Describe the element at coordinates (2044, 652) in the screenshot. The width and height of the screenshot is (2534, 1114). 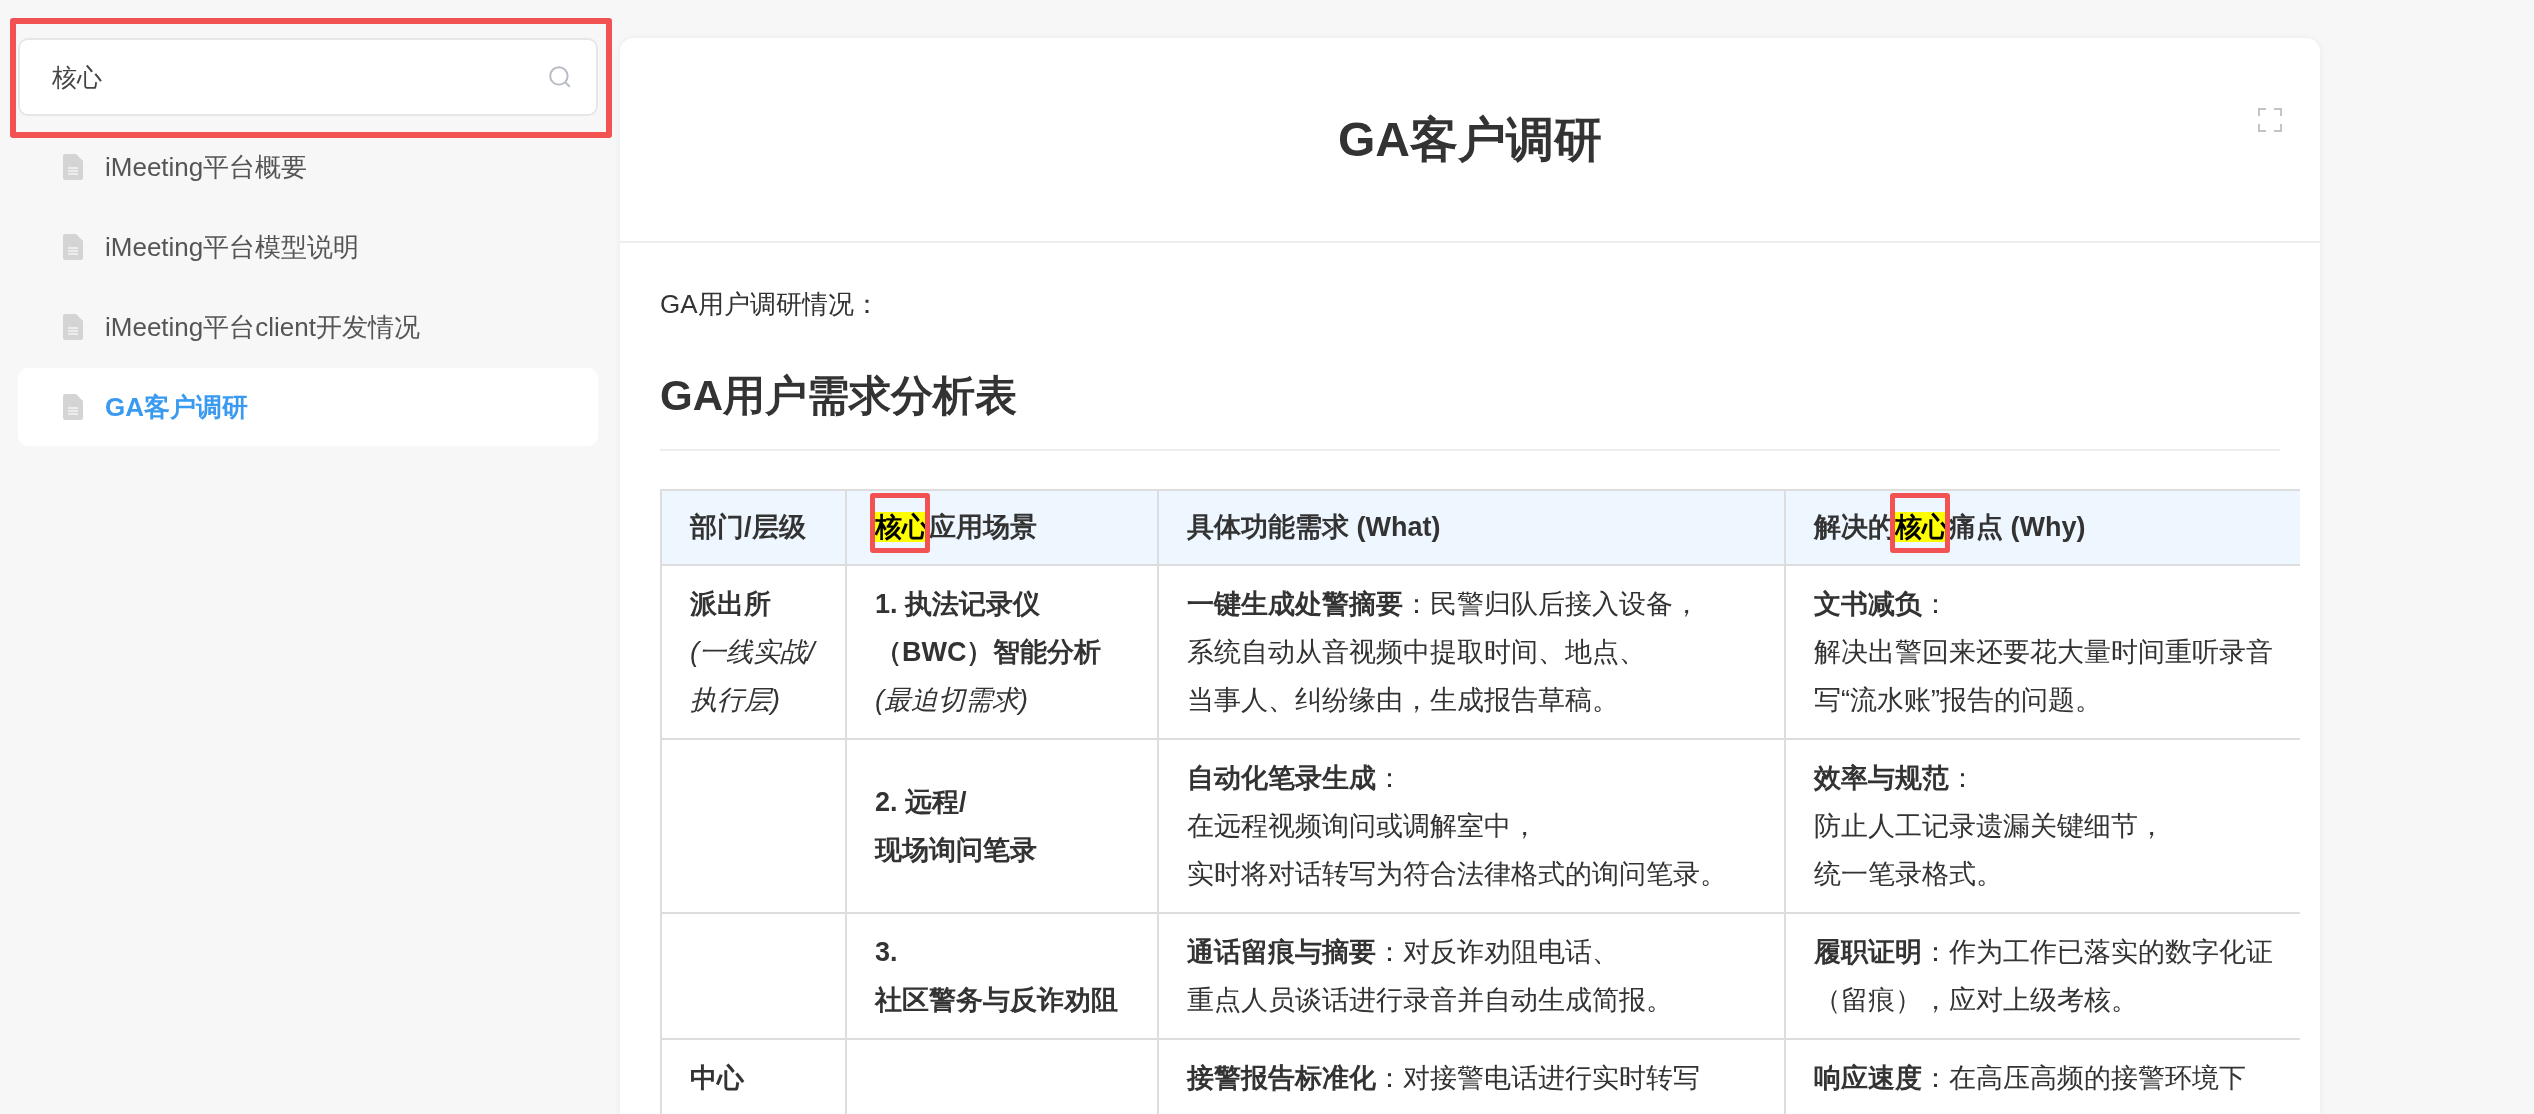
I see `cell-text: 解决出警回来还要花大量时间重听录音` at that location.